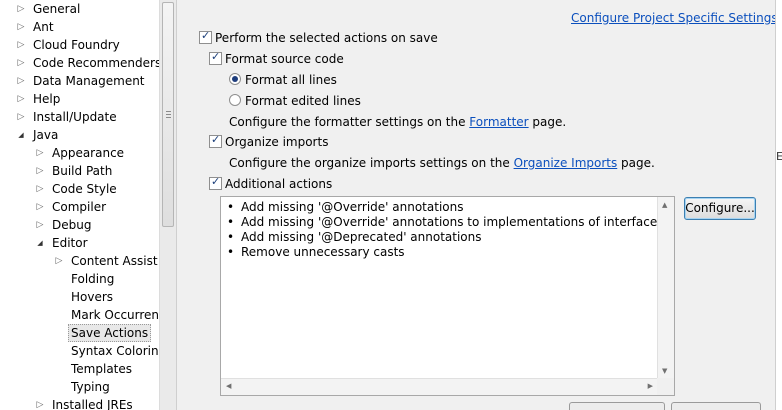  What do you see at coordinates (215, 57) in the screenshot?
I see `format-source-checkbox` at bounding box center [215, 57].